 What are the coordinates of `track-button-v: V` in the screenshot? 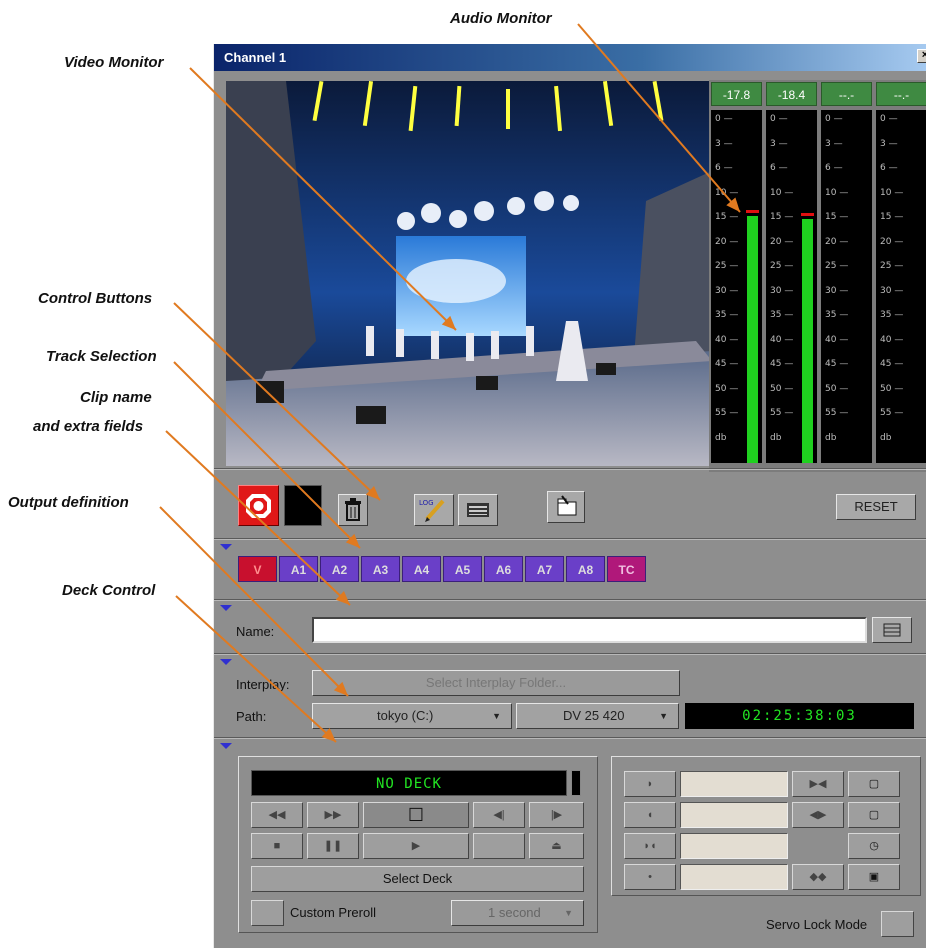 It's located at (257, 569).